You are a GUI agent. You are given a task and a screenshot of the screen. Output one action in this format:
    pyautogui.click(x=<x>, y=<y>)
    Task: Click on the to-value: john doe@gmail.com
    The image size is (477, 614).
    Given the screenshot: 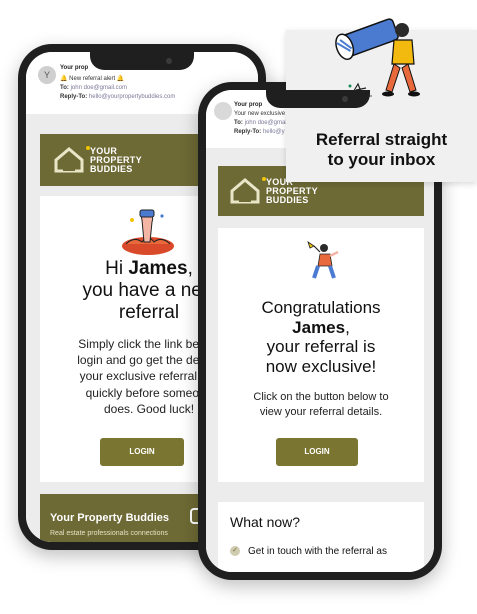 What is the action you would take?
    pyautogui.click(x=99, y=88)
    